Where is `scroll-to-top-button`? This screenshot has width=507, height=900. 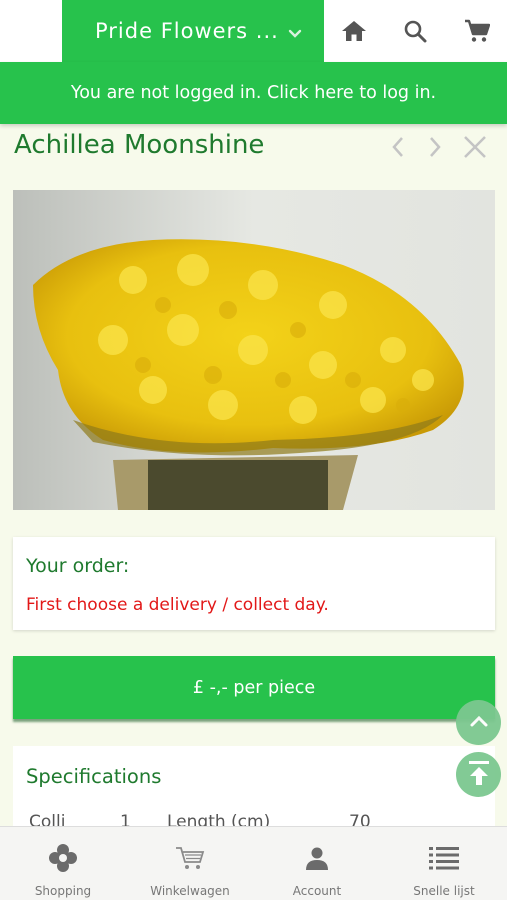 scroll-to-top-button is located at coordinates (478, 774).